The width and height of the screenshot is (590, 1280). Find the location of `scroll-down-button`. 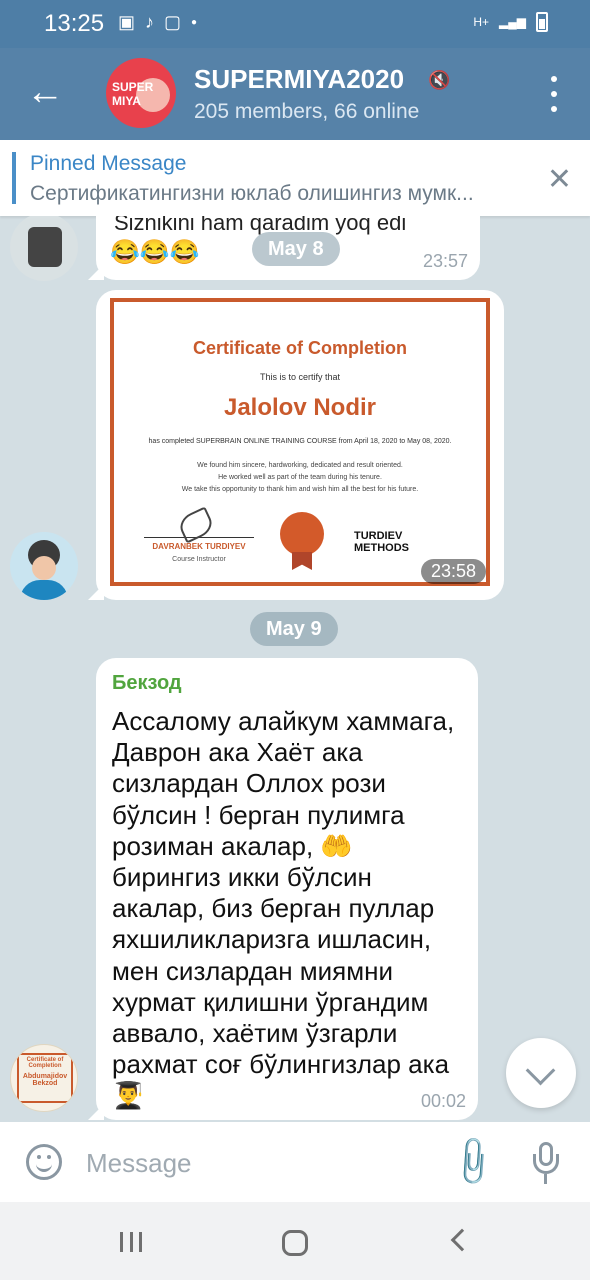

scroll-down-button is located at coordinates (541, 1073).